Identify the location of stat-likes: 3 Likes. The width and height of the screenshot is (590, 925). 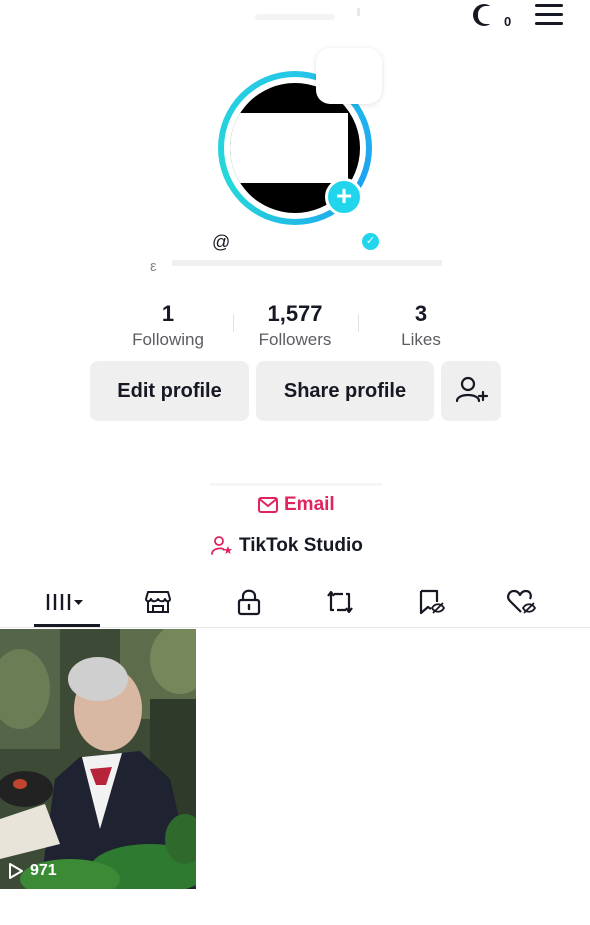
(421, 326).